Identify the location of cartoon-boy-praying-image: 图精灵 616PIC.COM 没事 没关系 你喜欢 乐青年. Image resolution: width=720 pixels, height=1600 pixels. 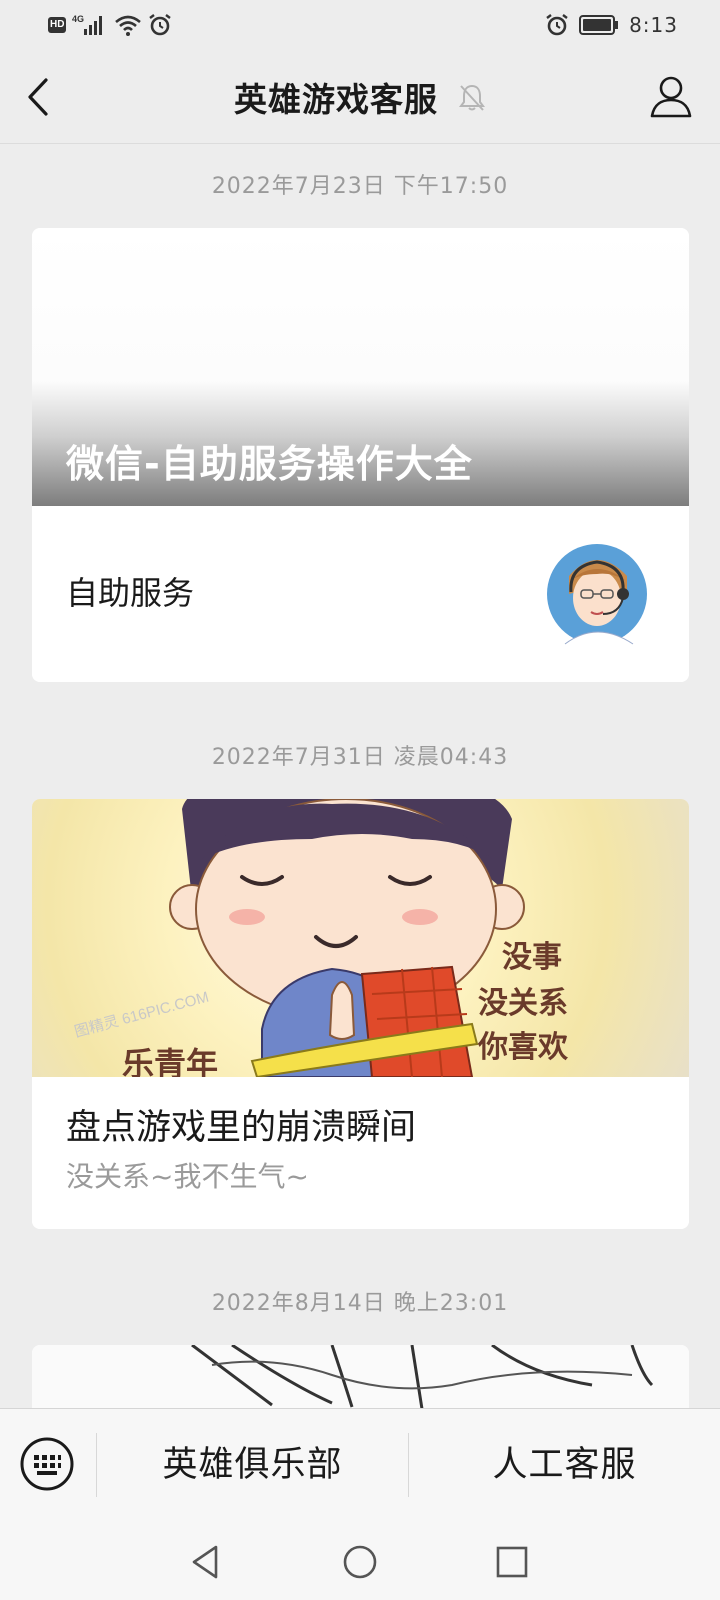
(321, 938).